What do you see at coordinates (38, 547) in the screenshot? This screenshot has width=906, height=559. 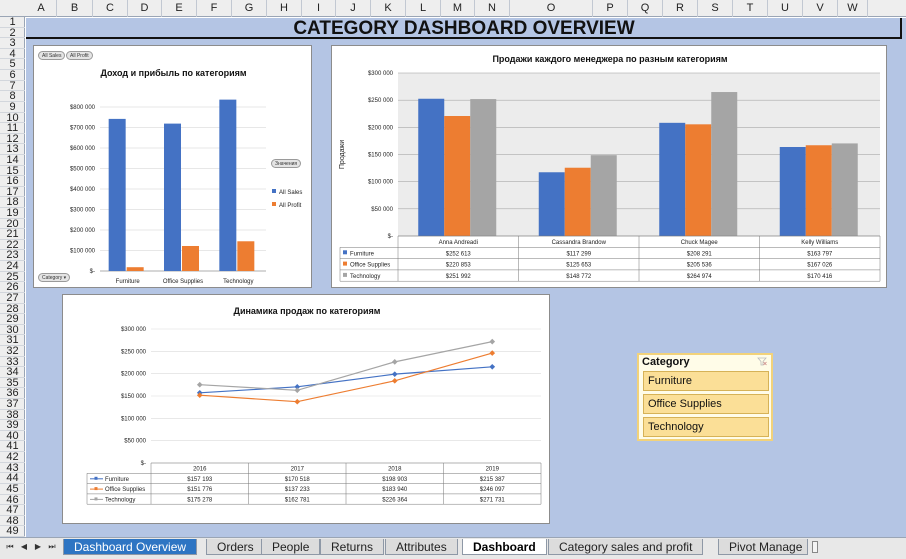 I see `next-sheet-icon: ▶` at bounding box center [38, 547].